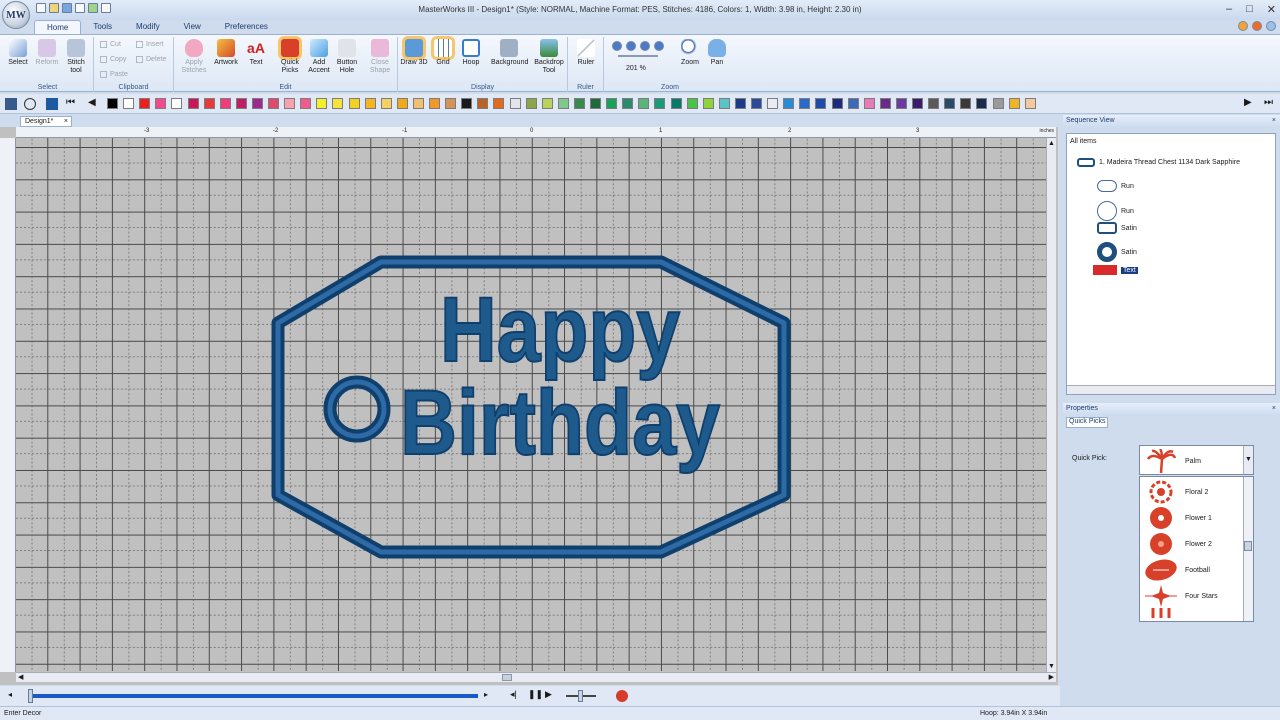 The image size is (1280, 720). Describe the element at coordinates (290, 57) in the screenshot. I see `quick-picks-button: Quick Picks` at that location.